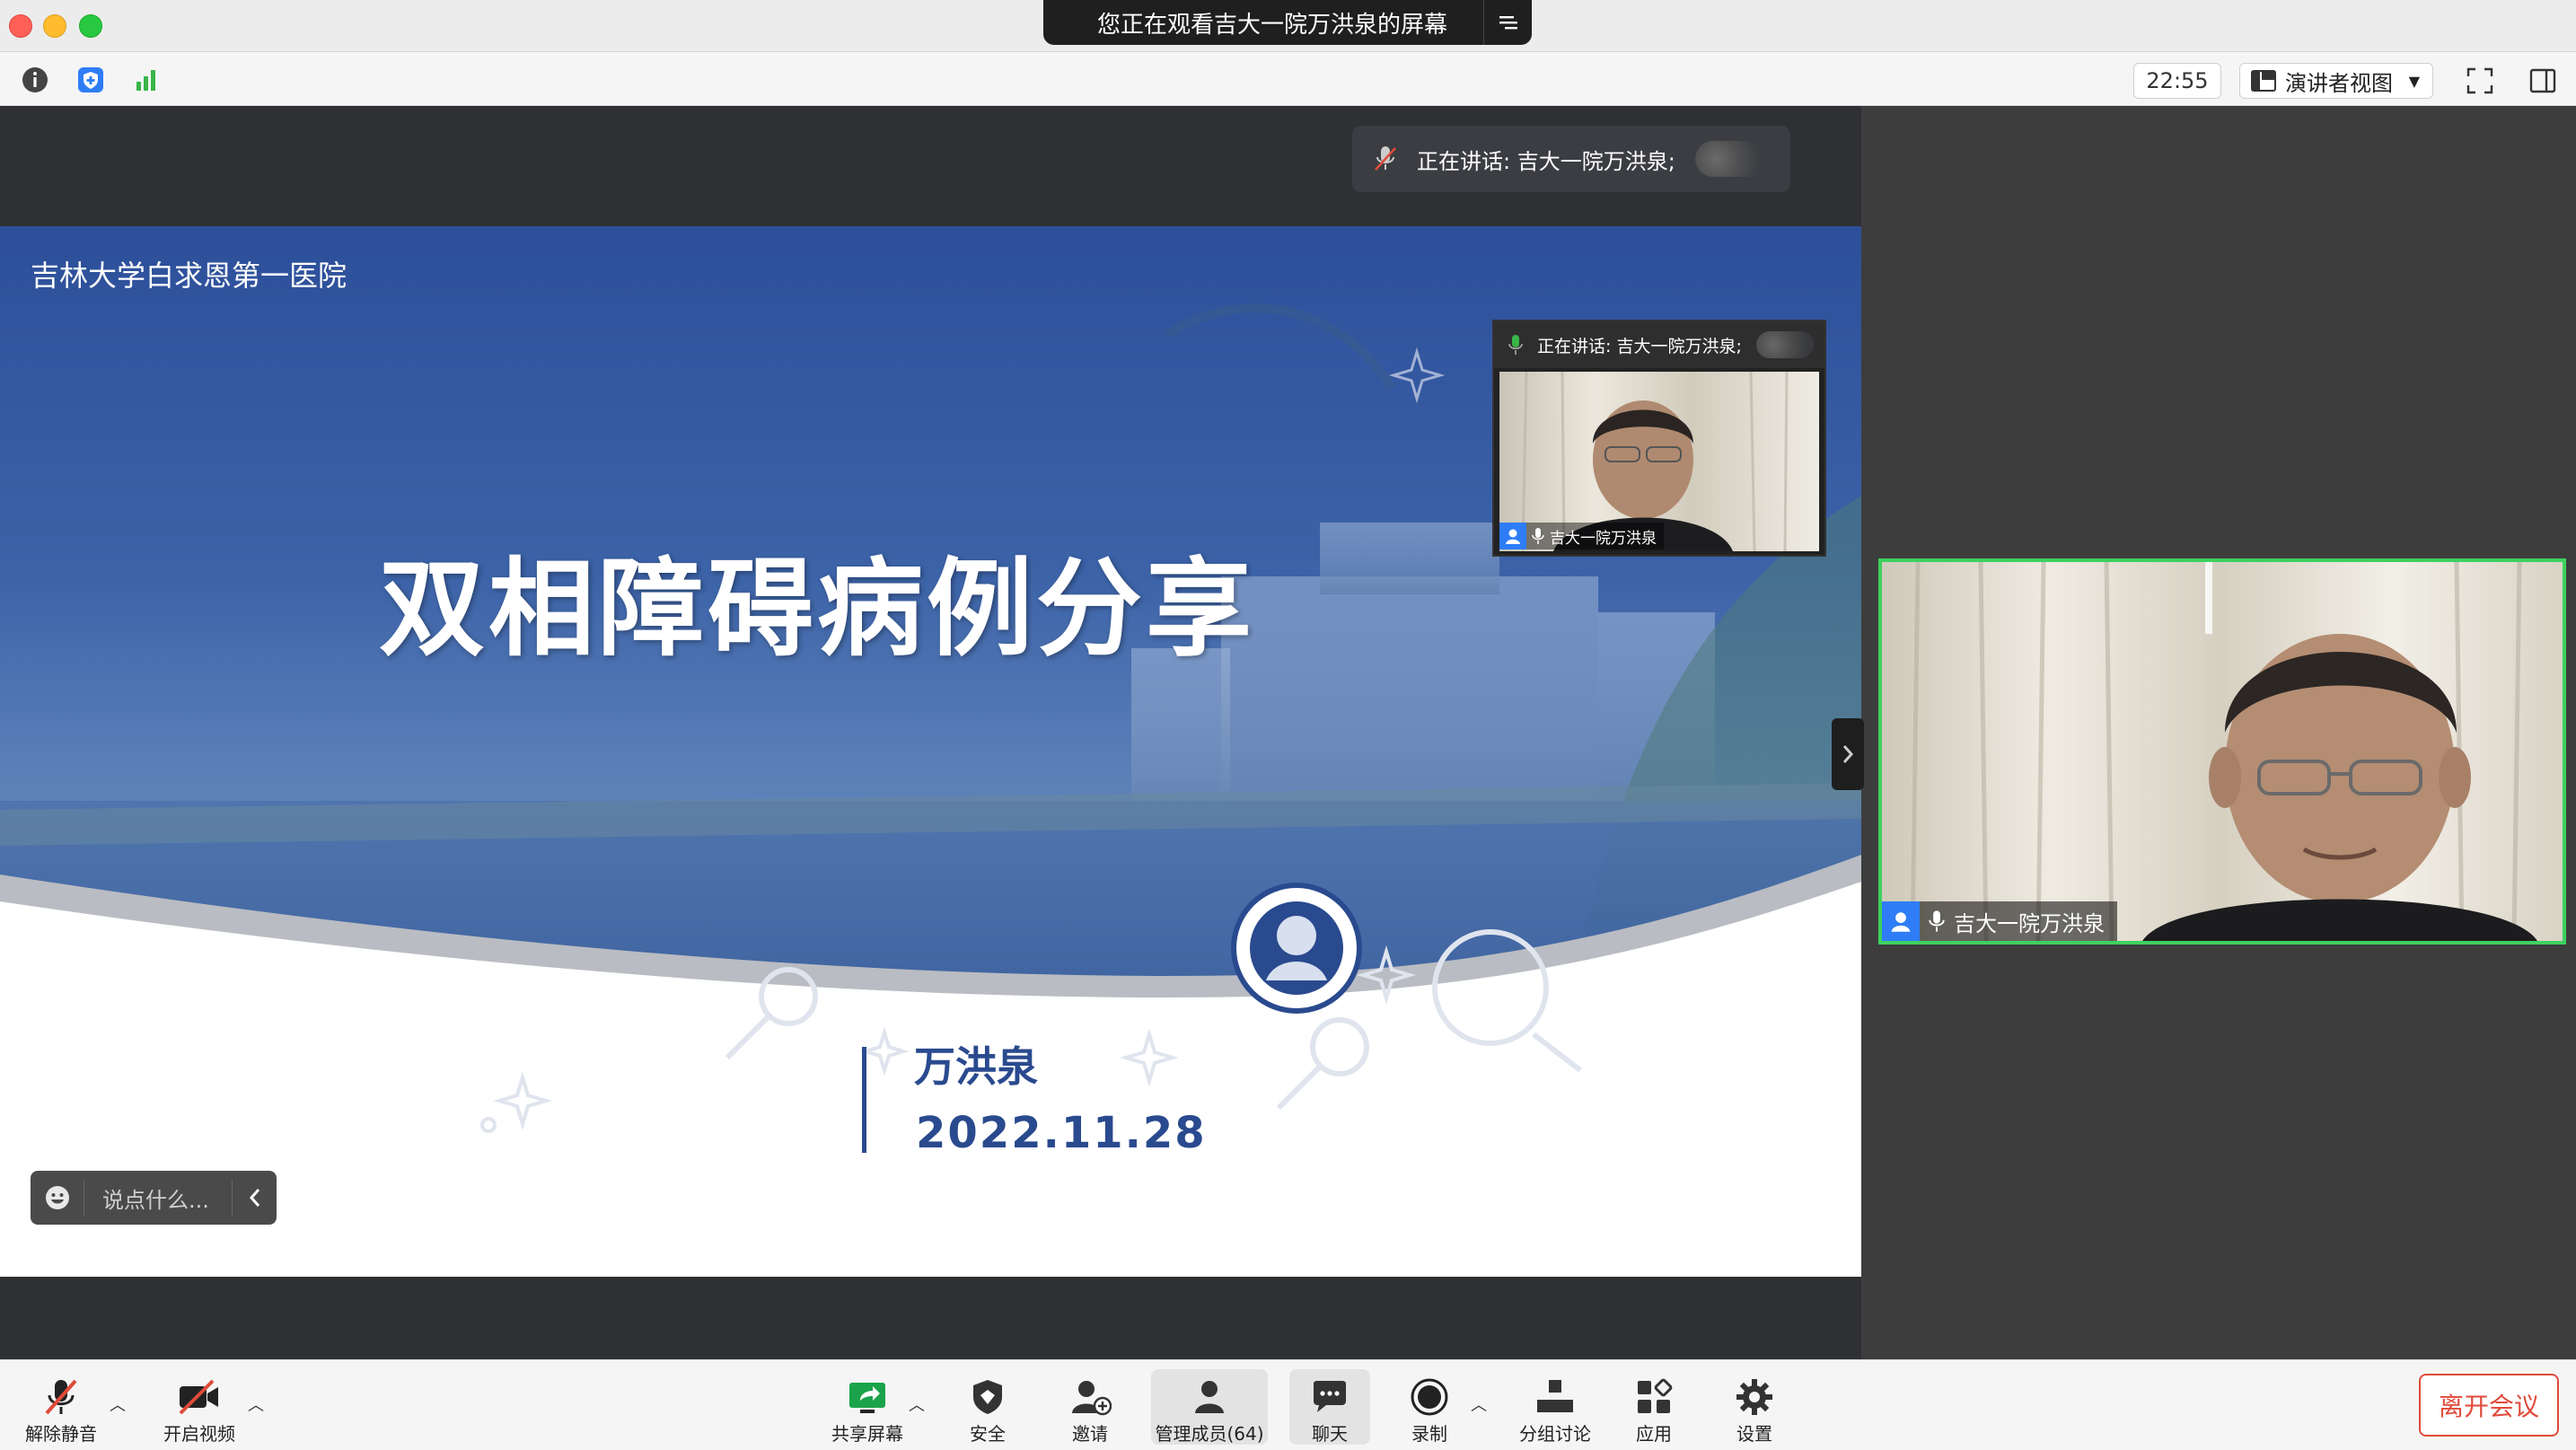  I want to click on chat-bubble-icon, so click(1330, 1397).